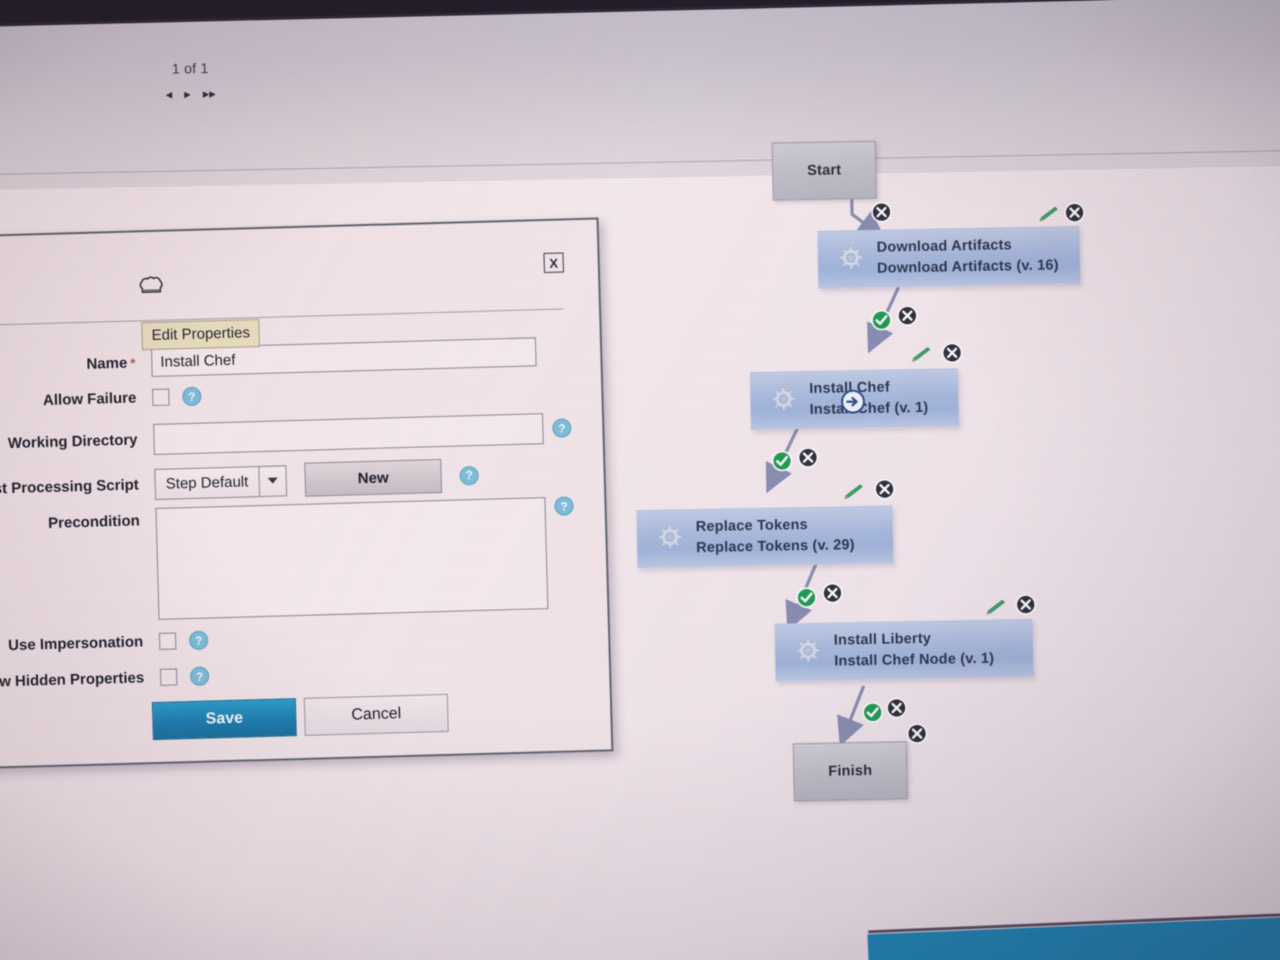  What do you see at coordinates (967, 267) in the screenshot?
I see `node-subtitle: Download Artifacts (v. 16)` at bounding box center [967, 267].